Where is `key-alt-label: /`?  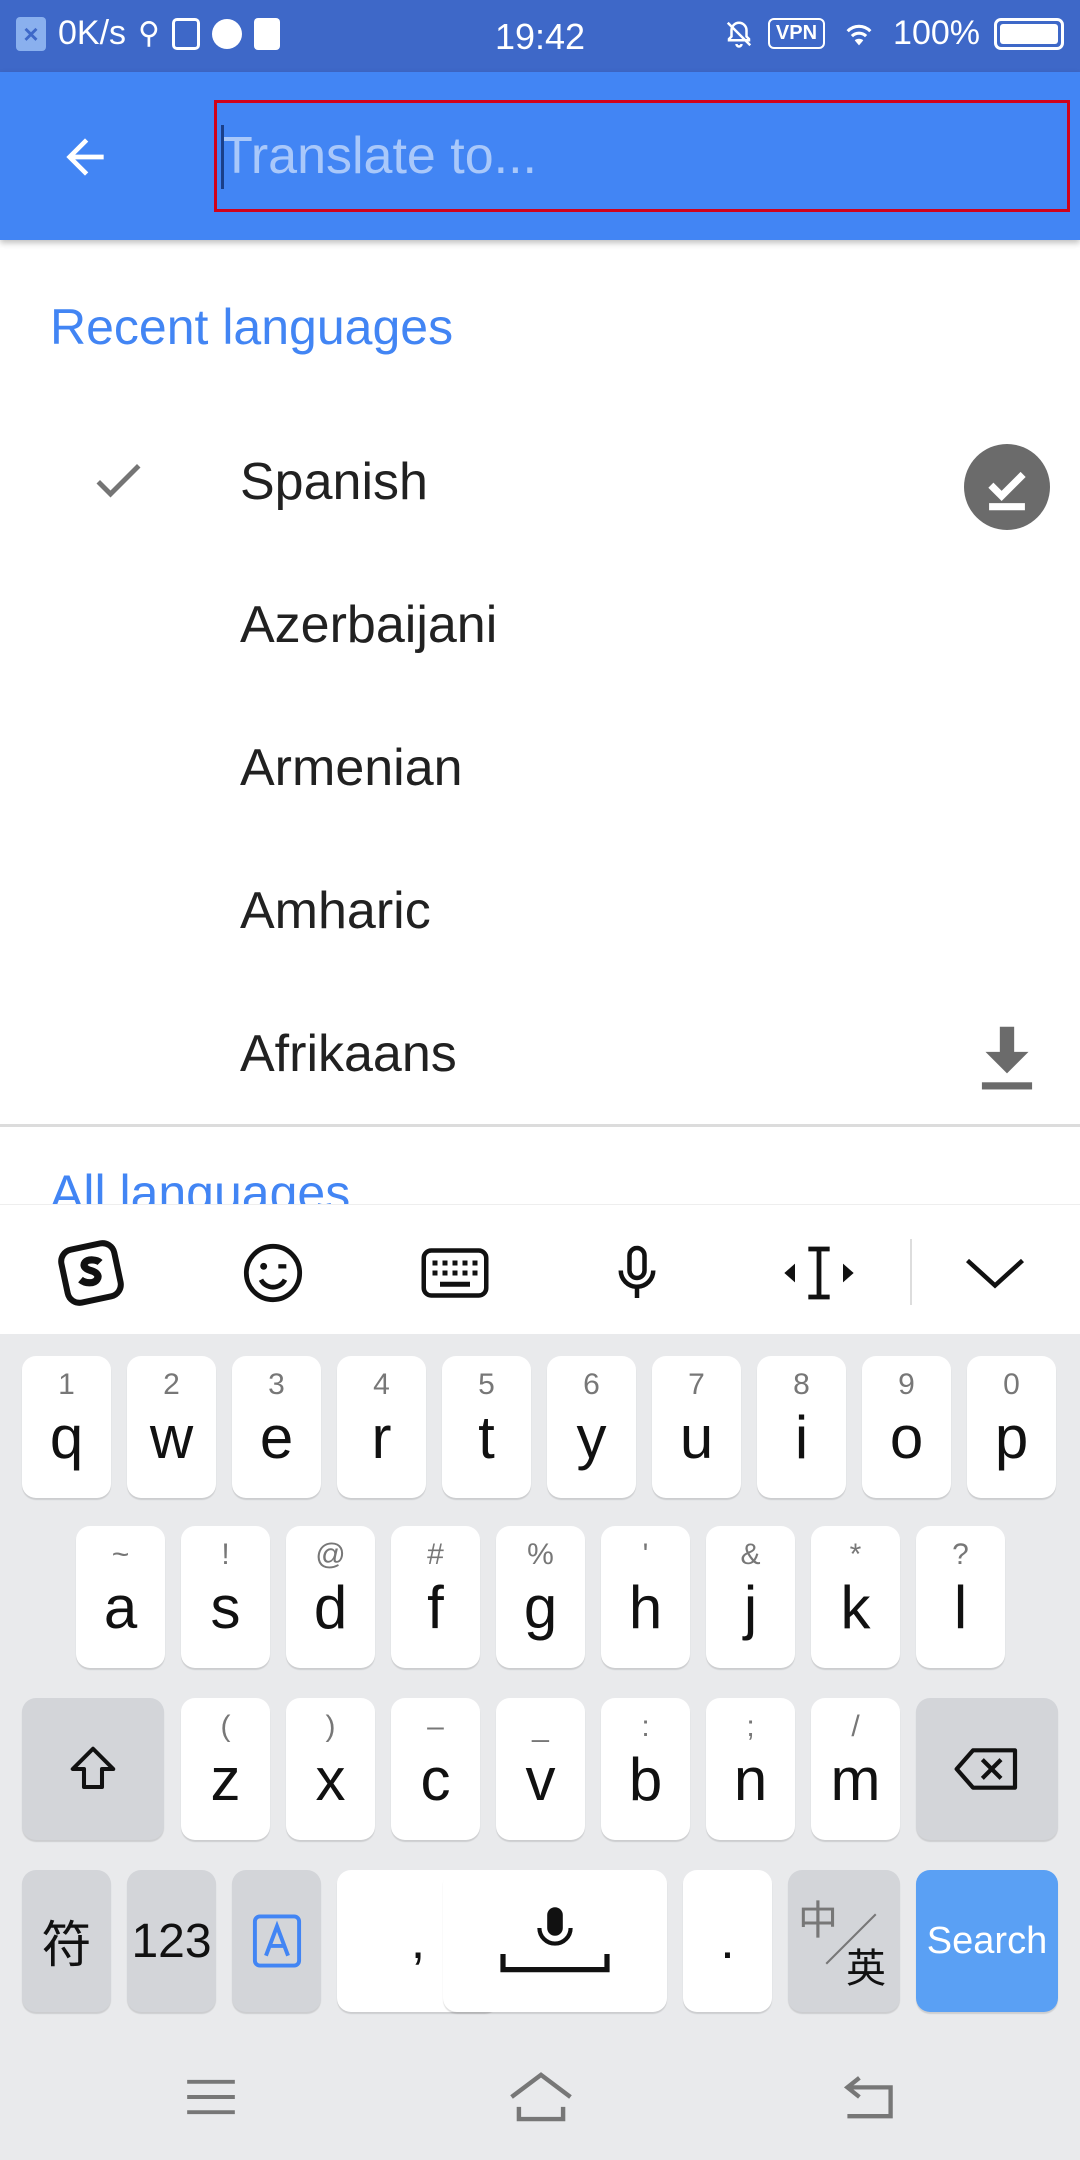 key-alt-label: / is located at coordinates (855, 1726).